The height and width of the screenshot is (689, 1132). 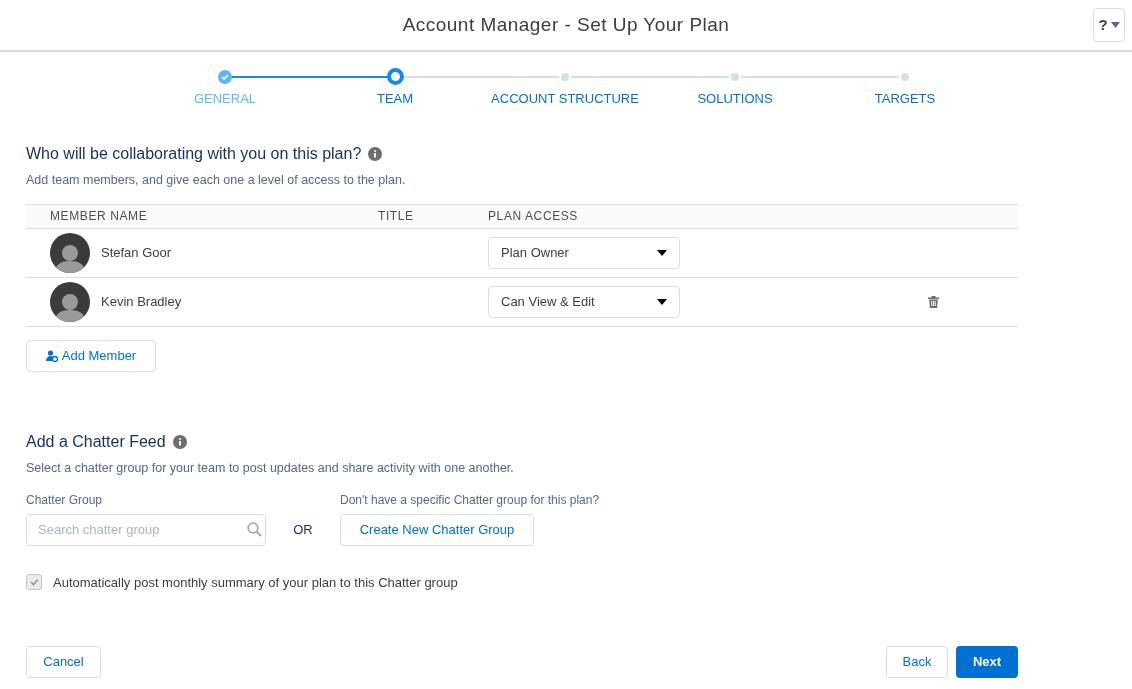 What do you see at coordinates (905, 99) in the screenshot?
I see `step-label: TARGETS` at bounding box center [905, 99].